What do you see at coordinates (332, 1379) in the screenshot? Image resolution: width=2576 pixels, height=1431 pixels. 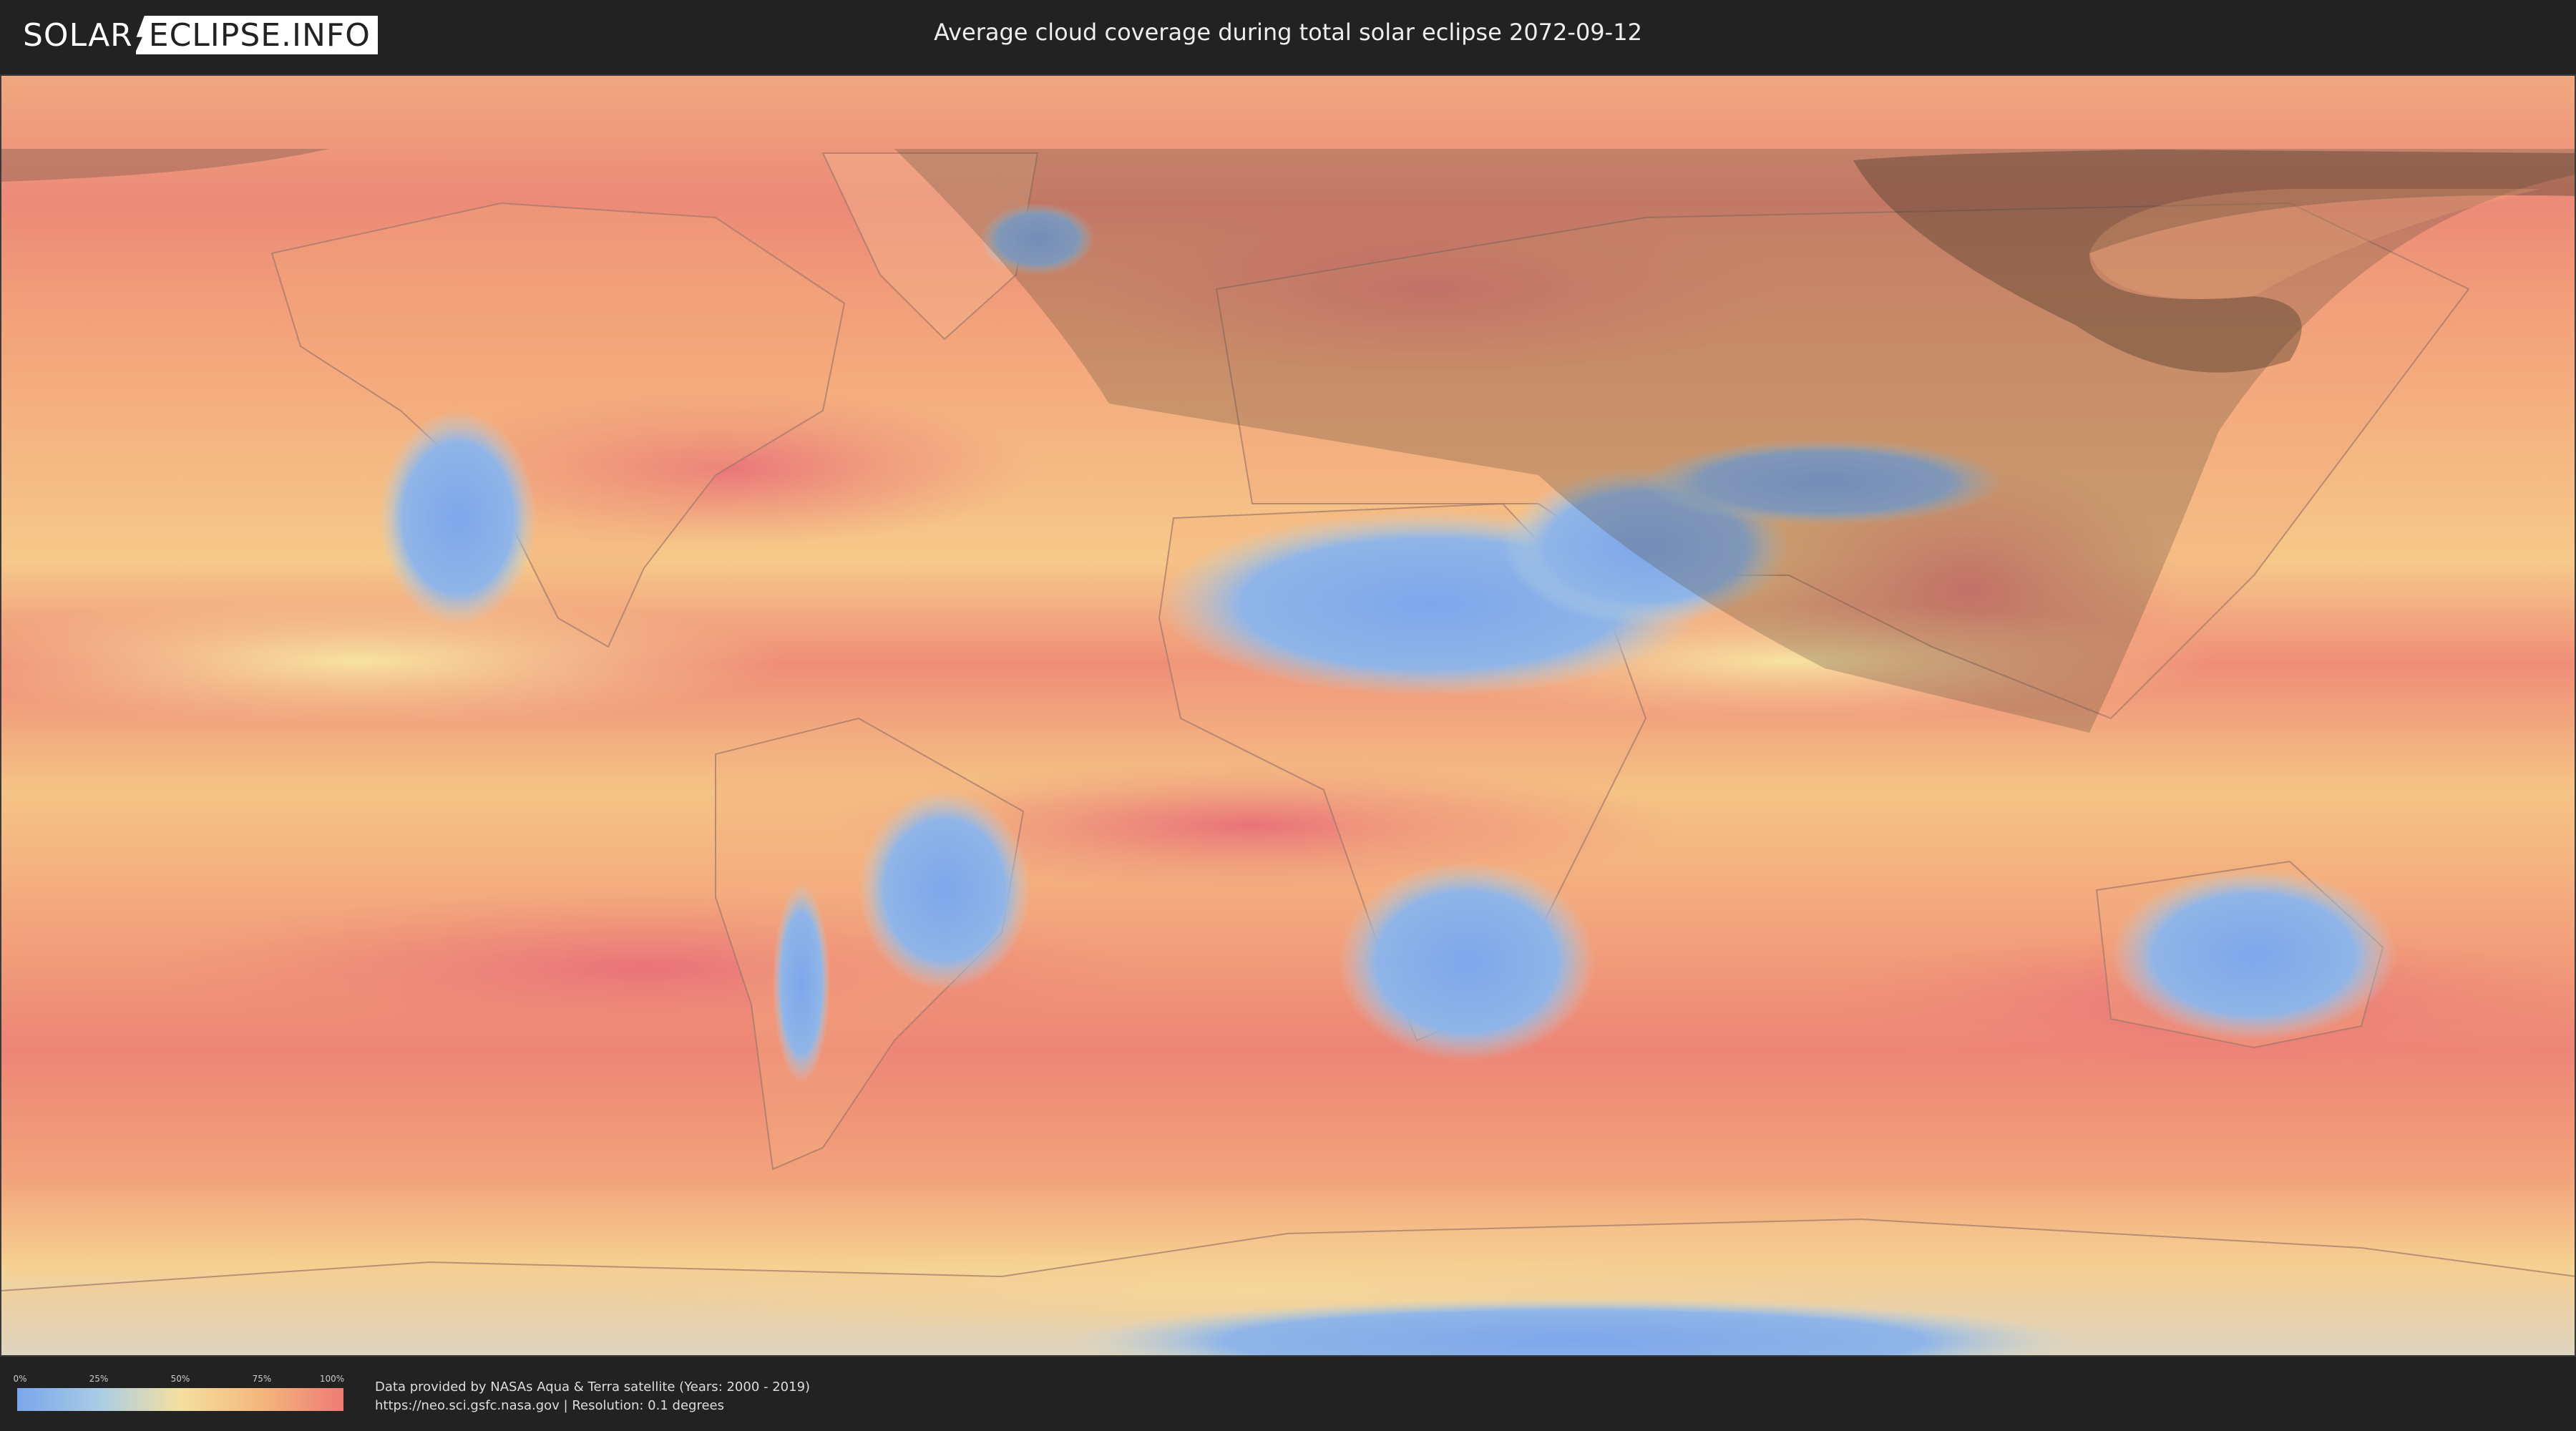 I see `legend-tick-100: 100%` at bounding box center [332, 1379].